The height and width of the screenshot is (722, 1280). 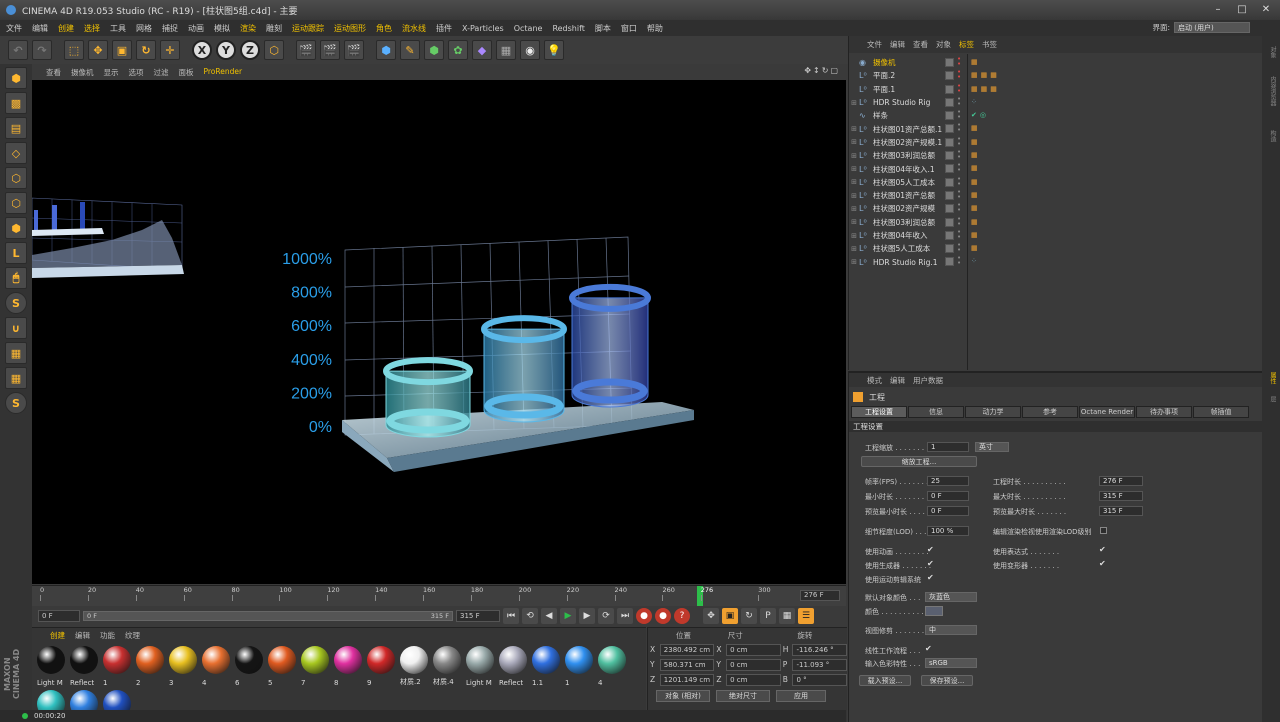 What do you see at coordinates (42, 50) in the screenshot?
I see `redo-icon: ↷` at bounding box center [42, 50].